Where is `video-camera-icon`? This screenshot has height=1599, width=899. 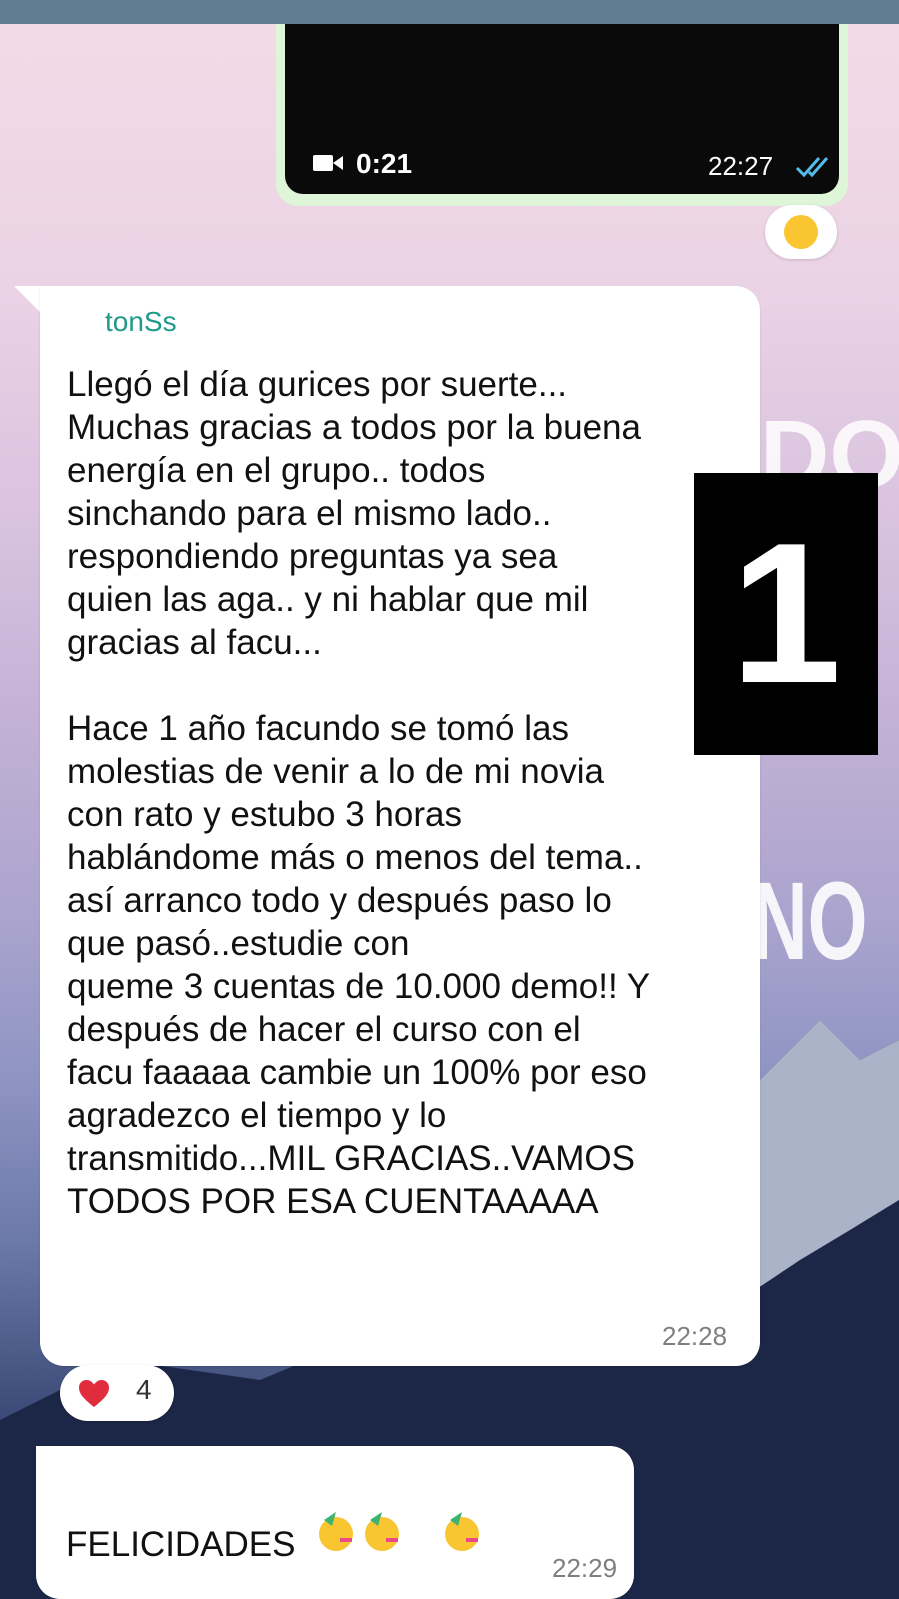
video-camera-icon is located at coordinates (328, 163).